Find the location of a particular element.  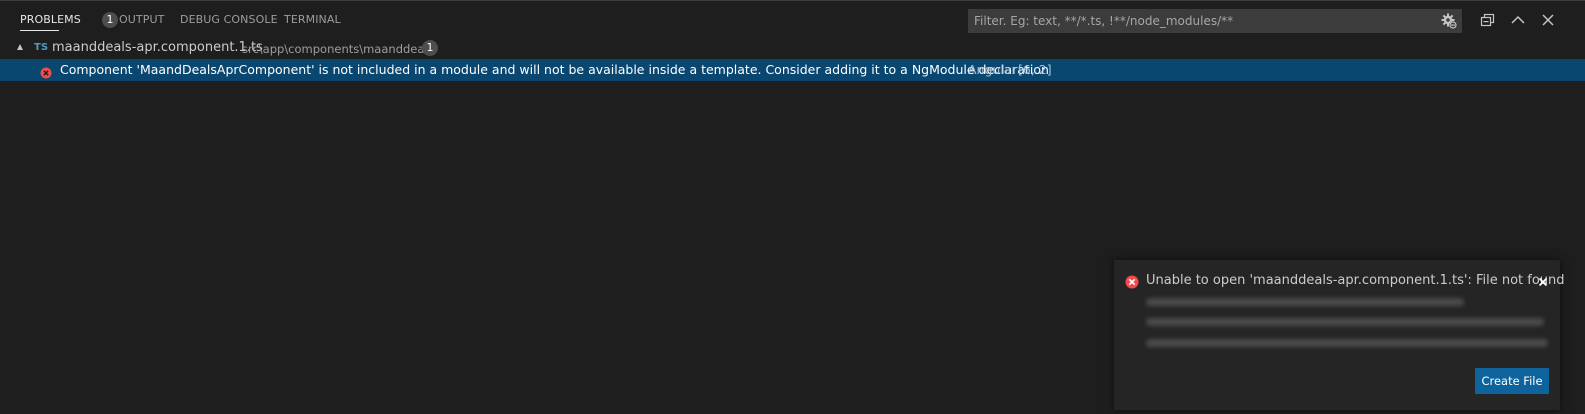

create-file-button: Create File is located at coordinates (1512, 381).